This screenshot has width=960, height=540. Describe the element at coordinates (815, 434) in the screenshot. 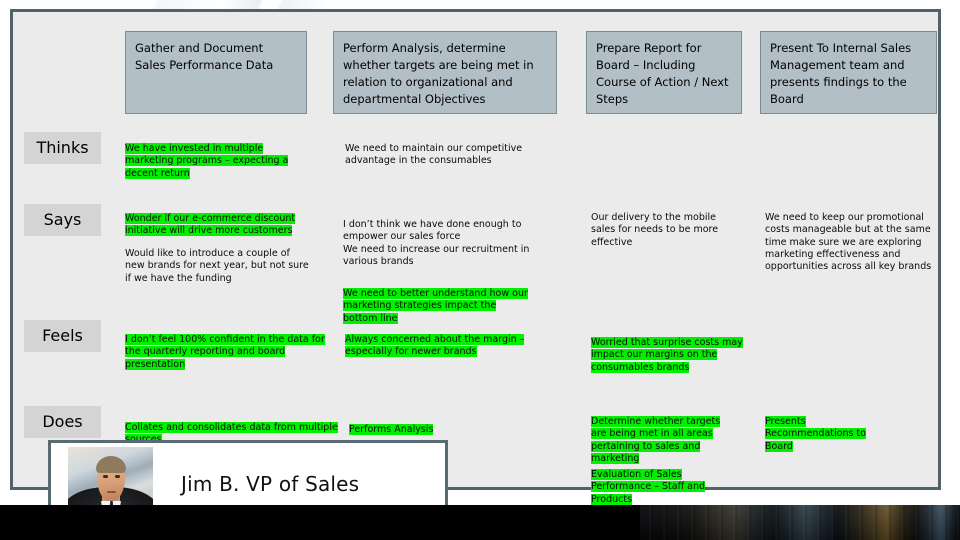

I see `note-text: Presents Recommendations to Board` at that location.